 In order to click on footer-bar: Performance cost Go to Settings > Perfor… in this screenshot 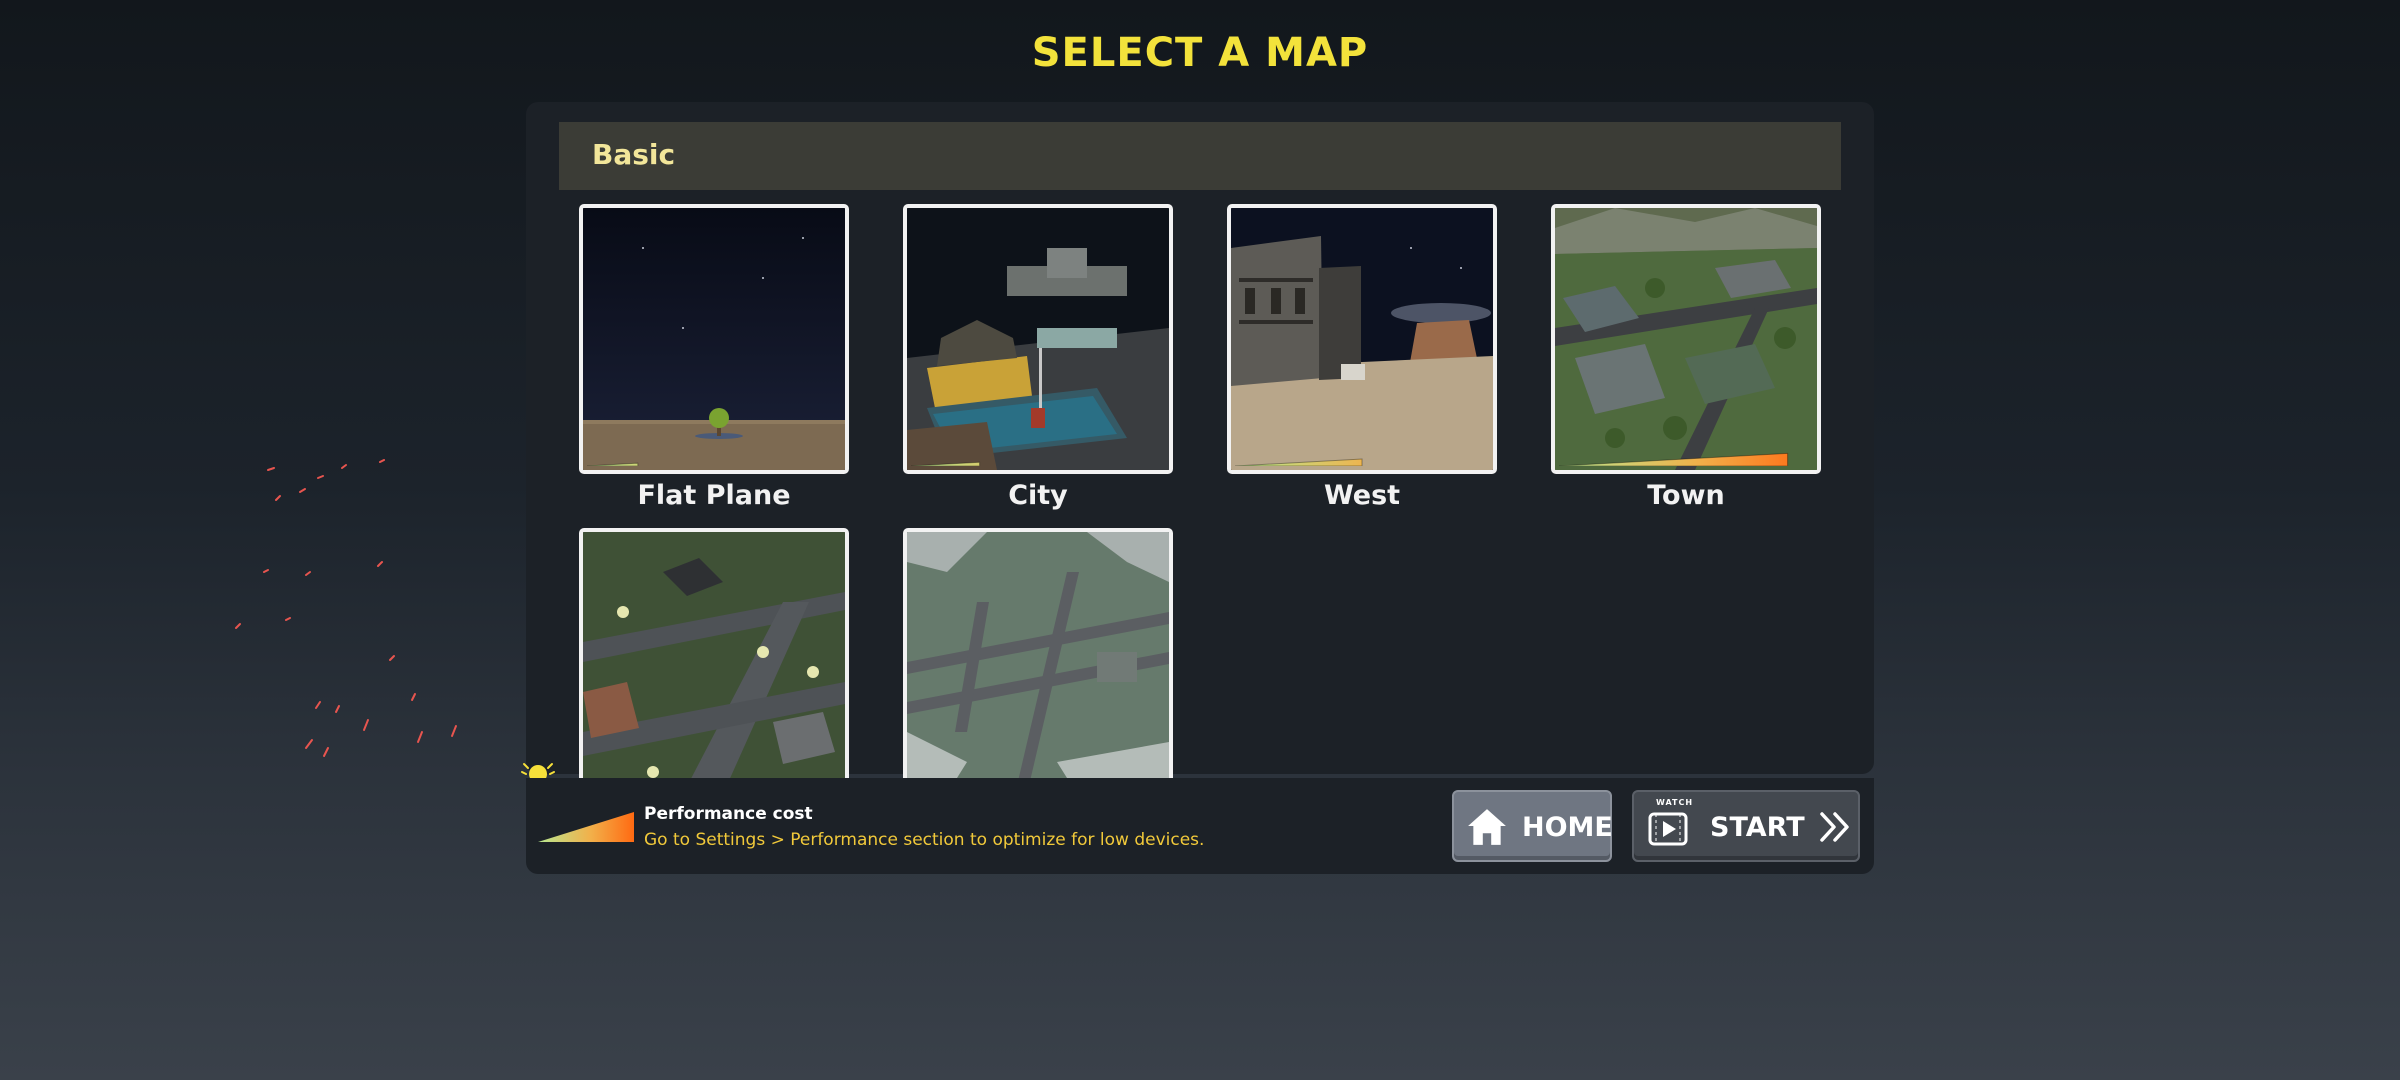, I will do `click(1200, 826)`.